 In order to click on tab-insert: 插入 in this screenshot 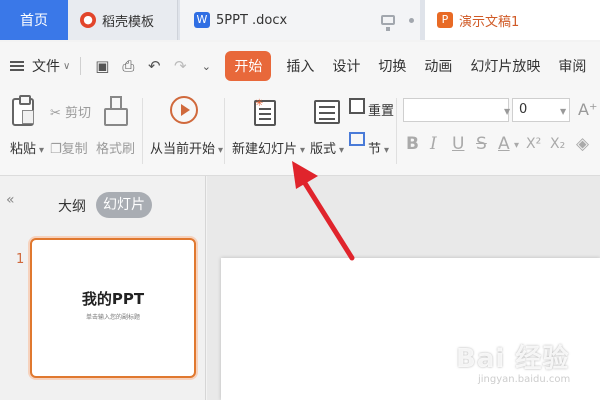, I will do `click(300, 66)`.